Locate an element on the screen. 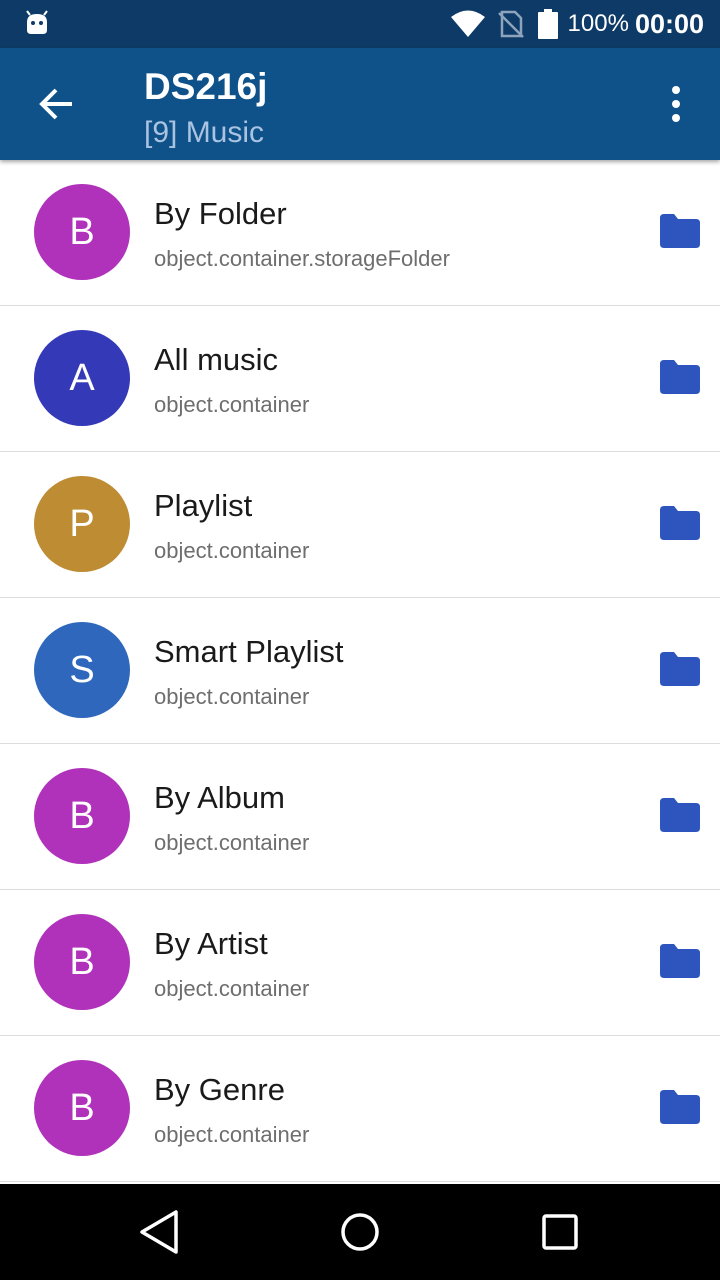  list-item: B By Folder object.container.storageFolder is located at coordinates (360, 233).